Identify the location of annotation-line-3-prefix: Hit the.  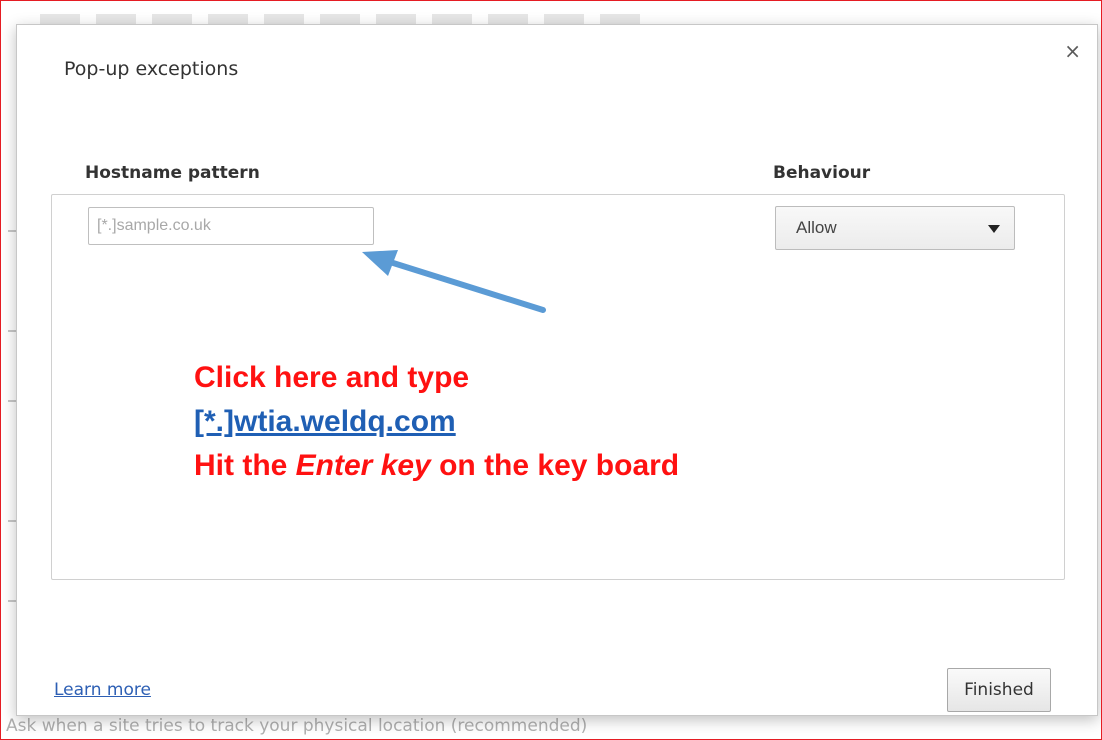
(245, 465).